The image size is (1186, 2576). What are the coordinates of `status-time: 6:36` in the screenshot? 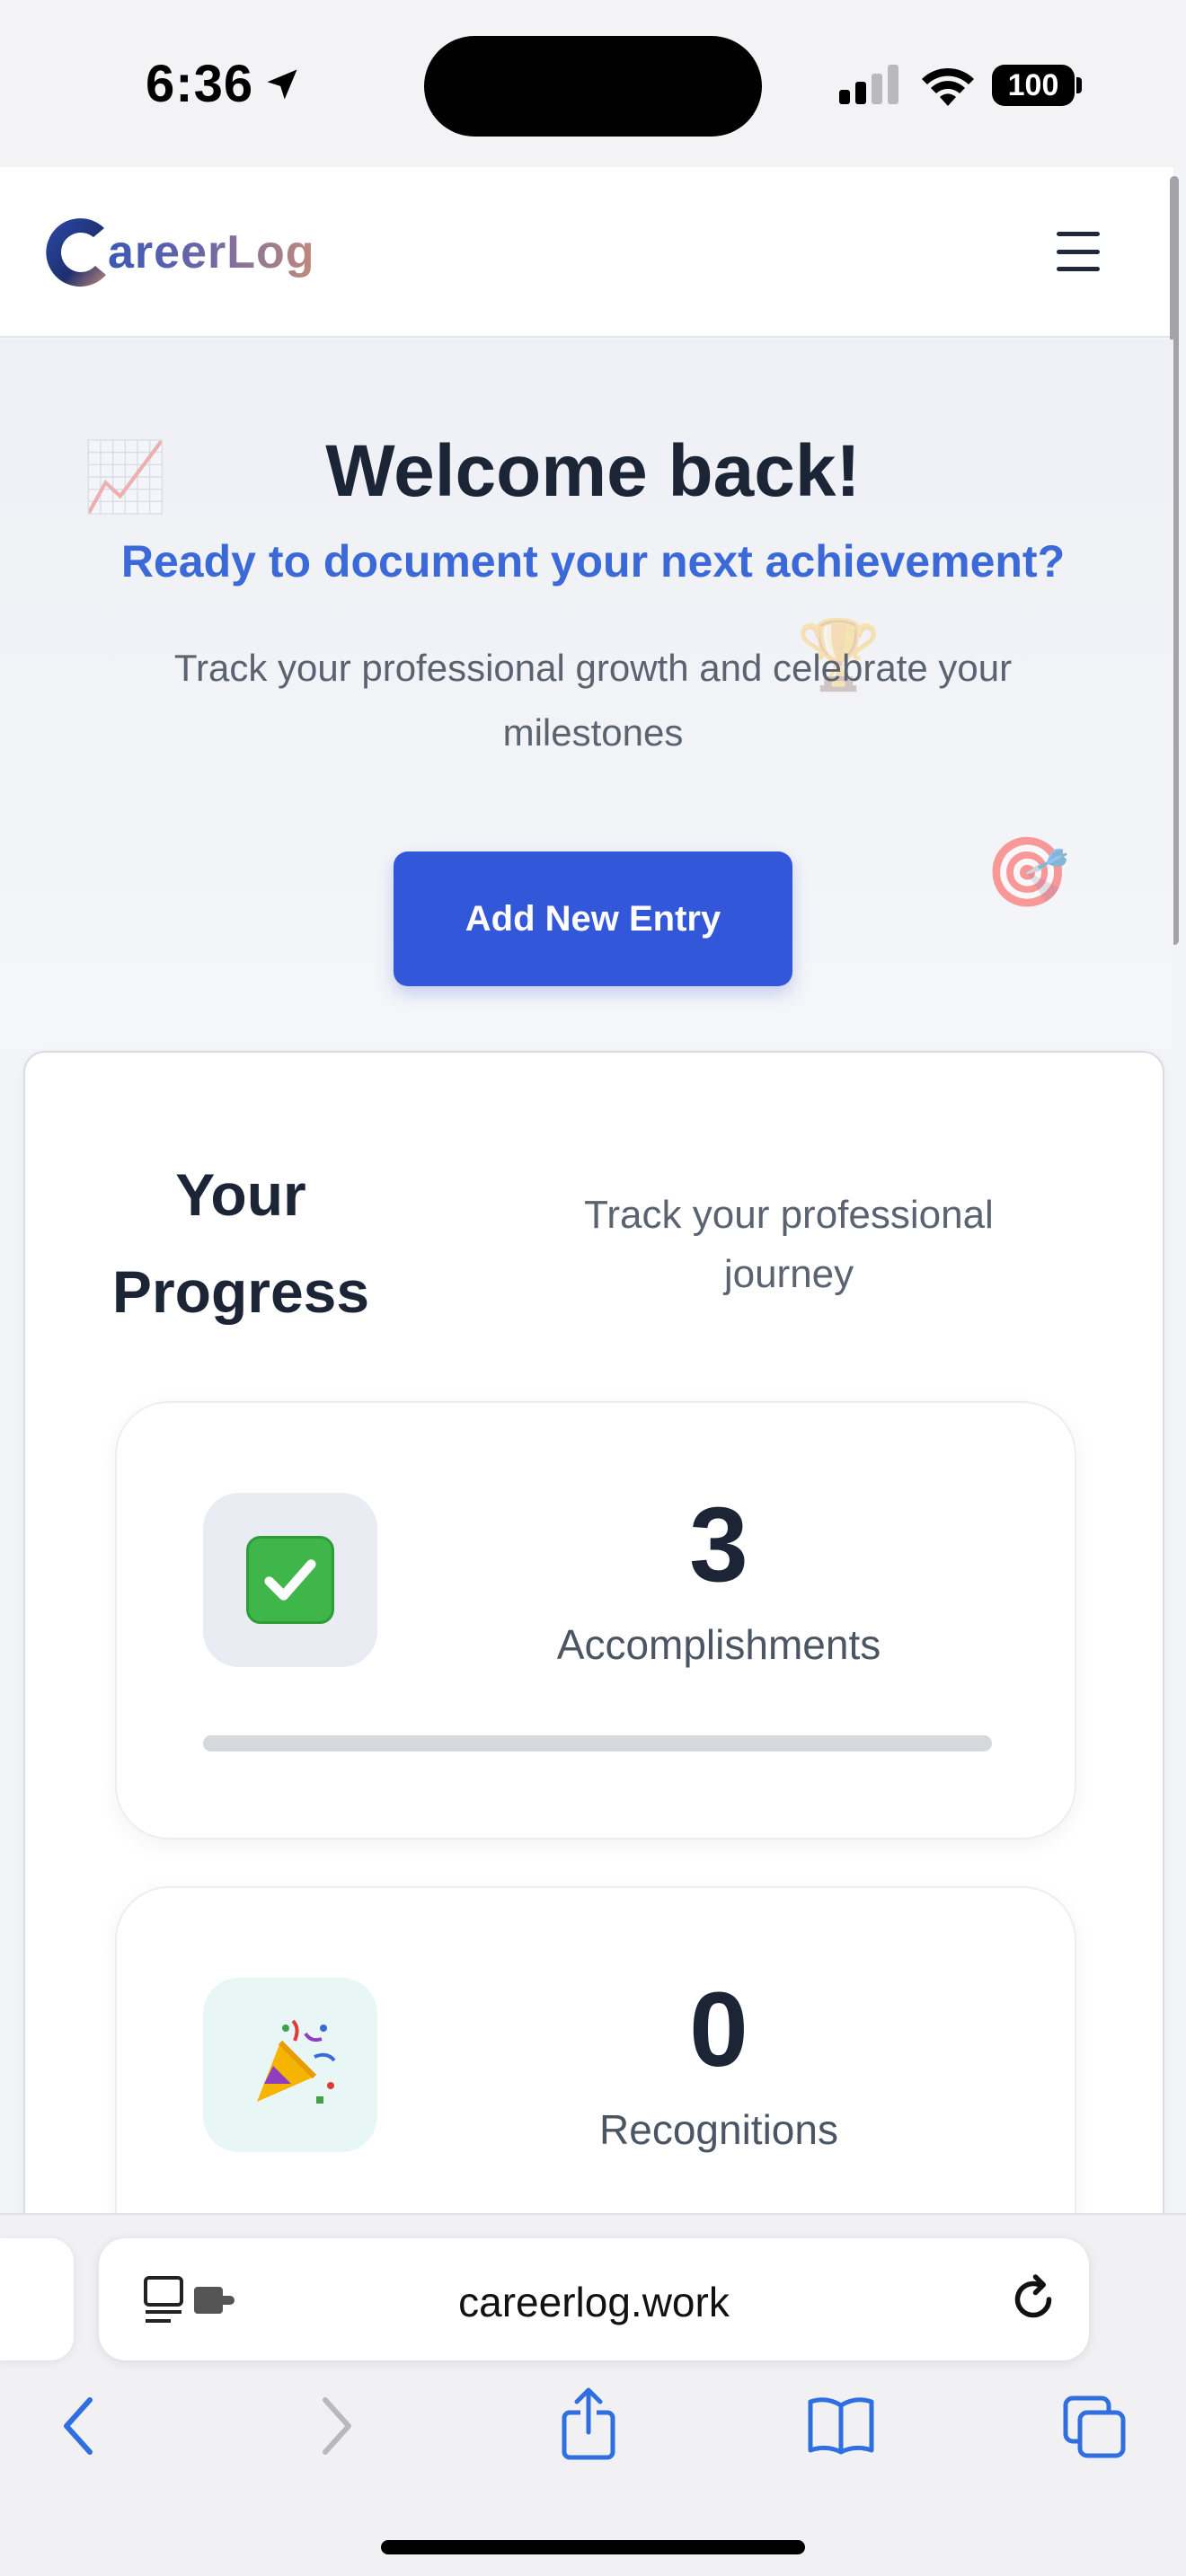 It's located at (200, 84).